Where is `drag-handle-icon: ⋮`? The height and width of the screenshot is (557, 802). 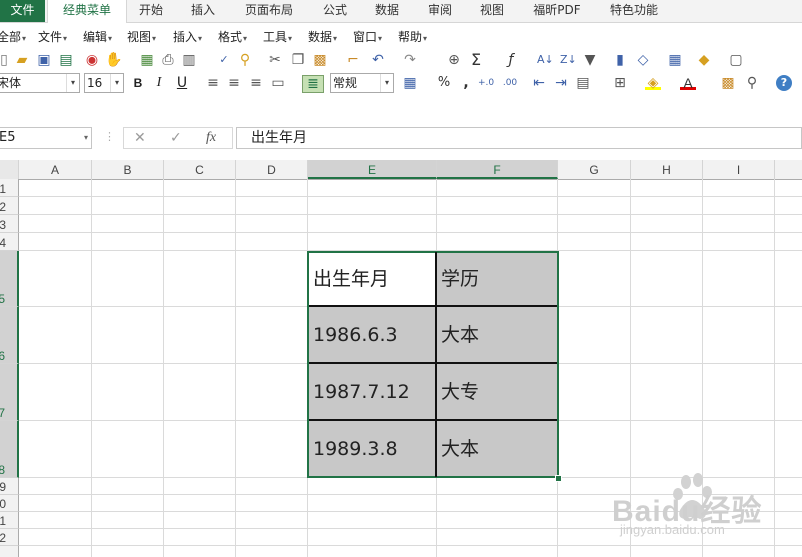
drag-handle-icon: ⋮ is located at coordinates (109, 136).